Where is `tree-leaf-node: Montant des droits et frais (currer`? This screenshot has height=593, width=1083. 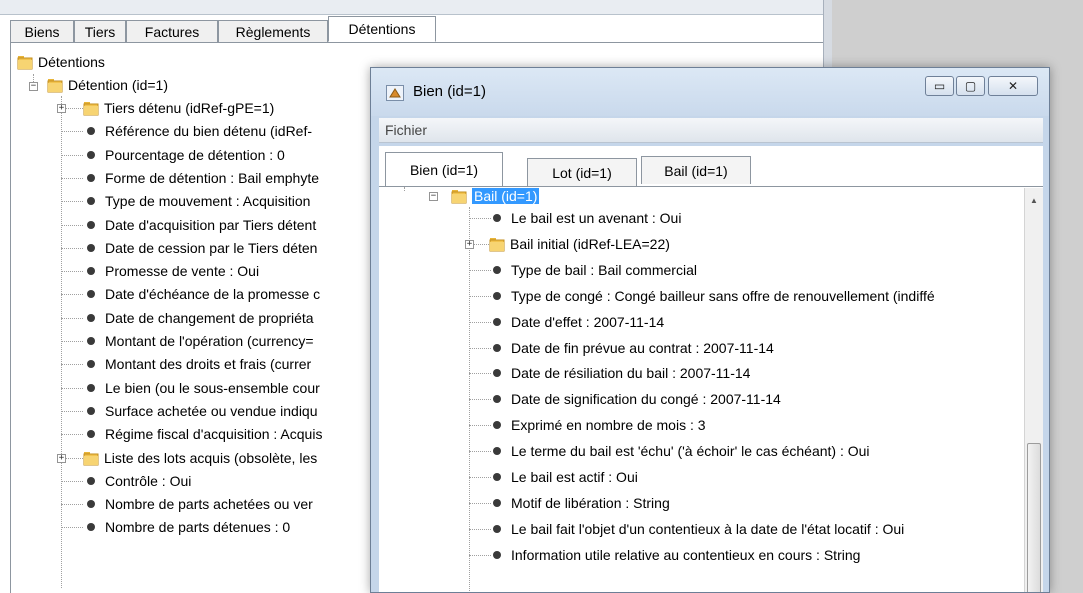 tree-leaf-node: Montant des droits et frais (currer is located at coordinates (199, 364).